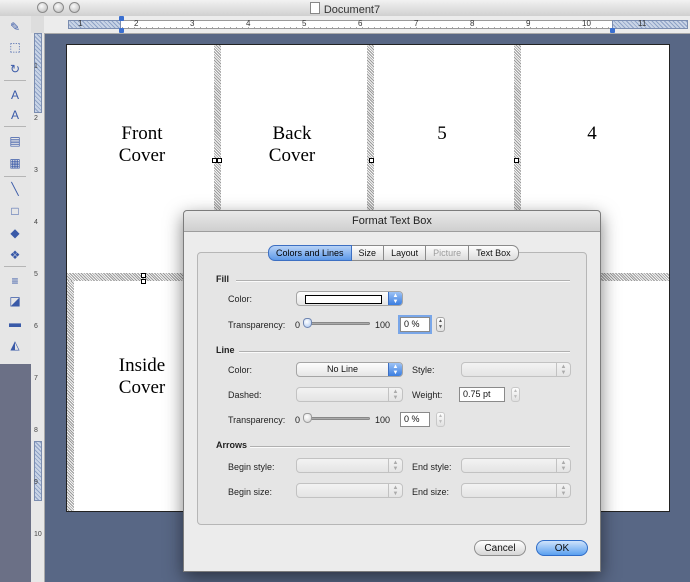  I want to click on dialog-title: Format Text Box, so click(392, 221).